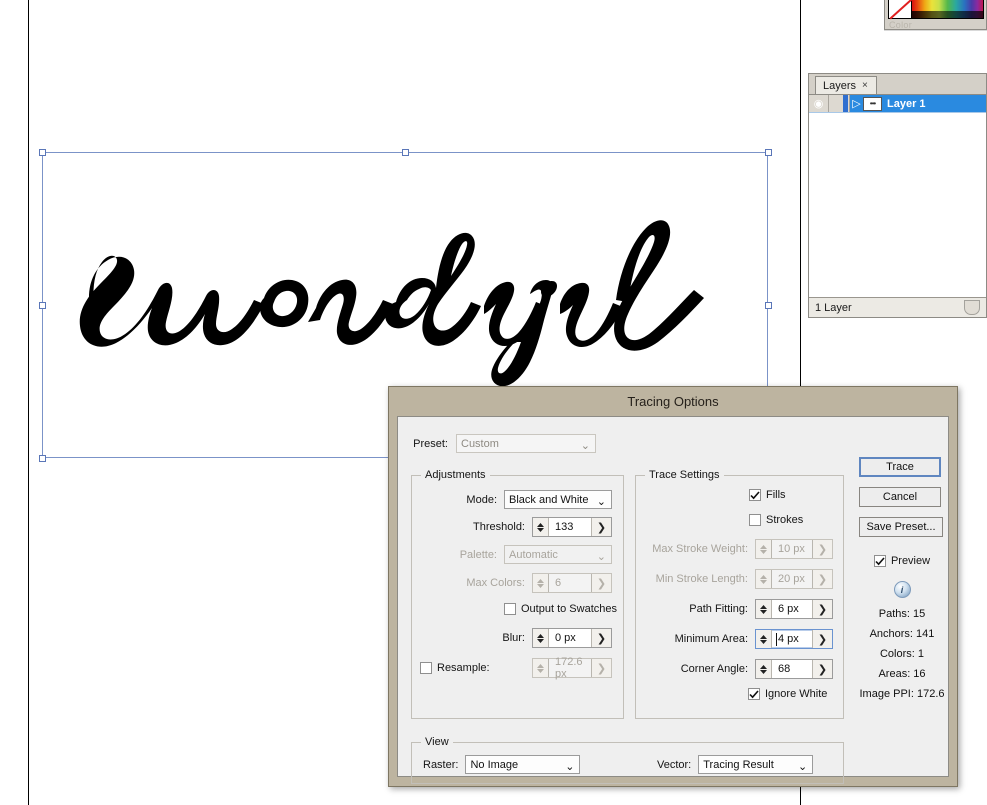 This screenshot has height=805, width=987. I want to click on min-stroke-length-label: Min Stroke Length:, so click(701, 579).